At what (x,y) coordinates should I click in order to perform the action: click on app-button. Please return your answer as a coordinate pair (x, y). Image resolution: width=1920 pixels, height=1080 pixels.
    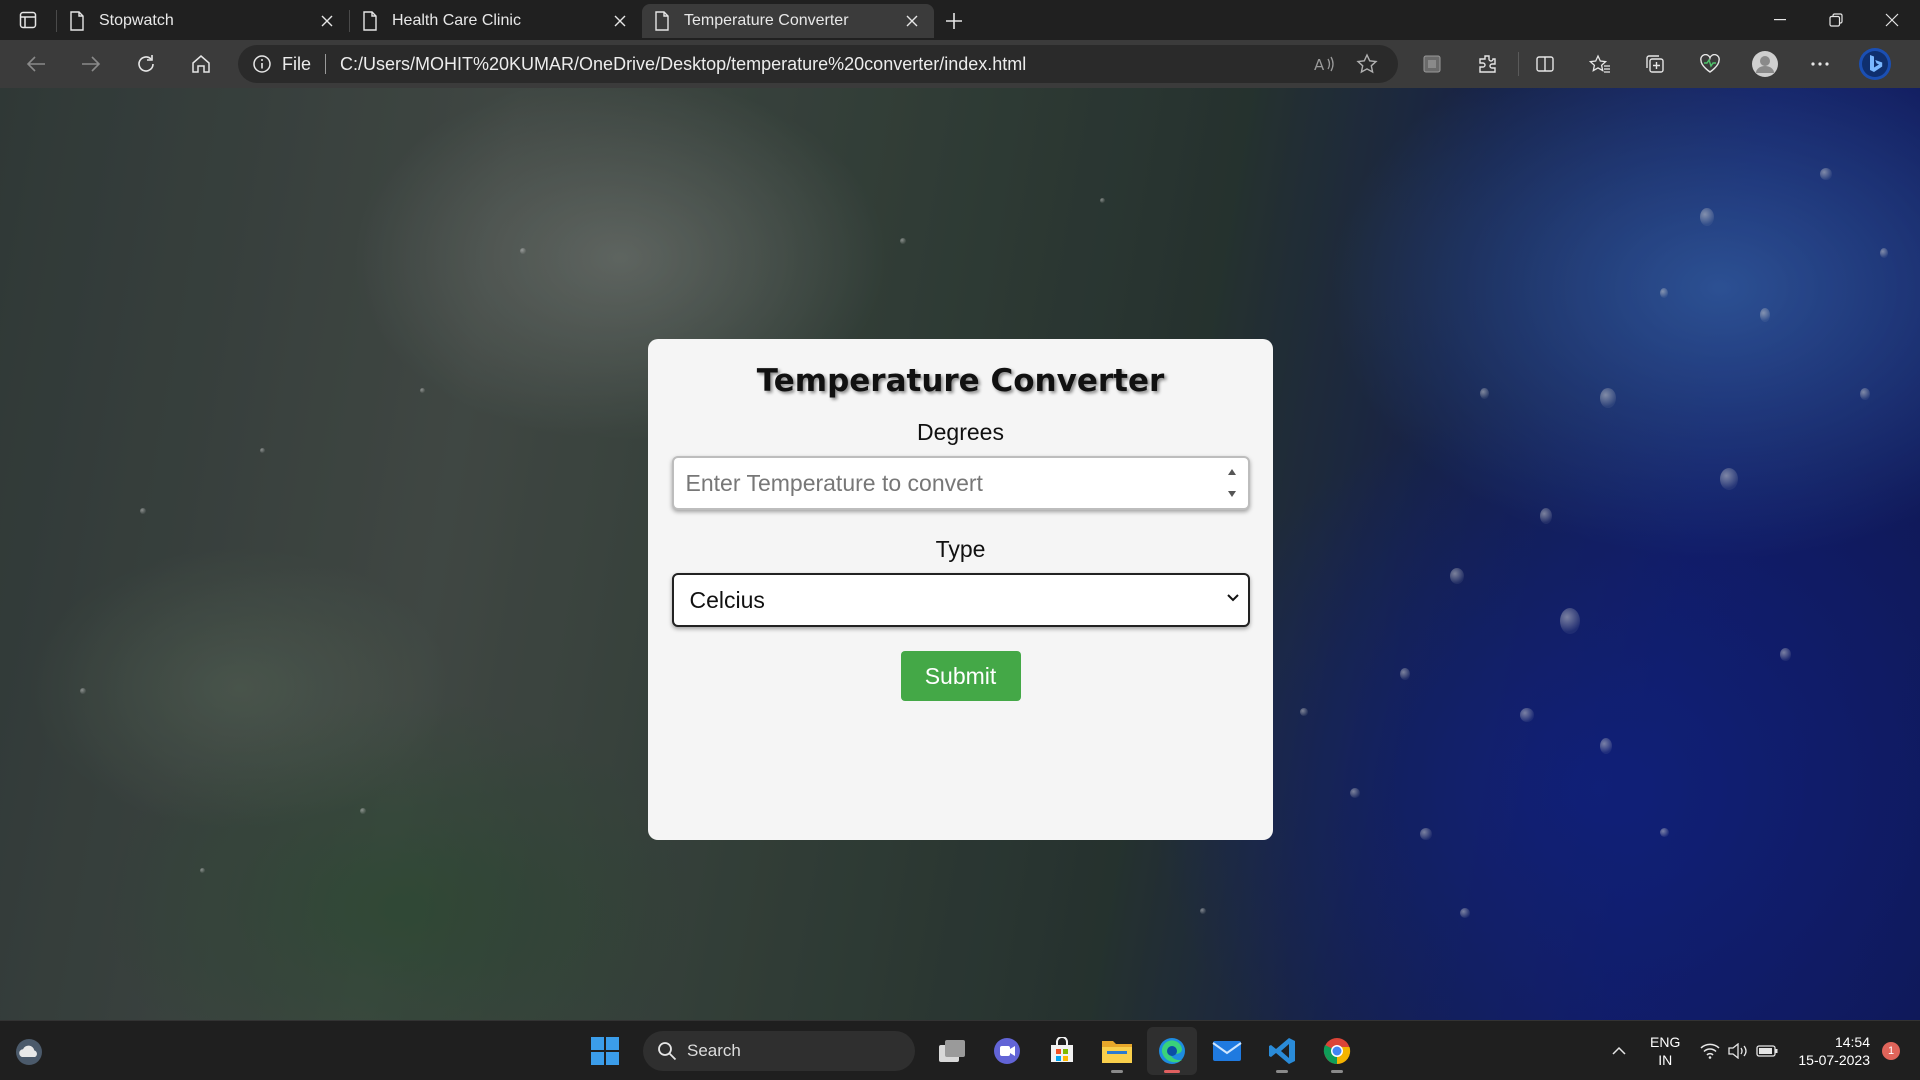
    Looking at the image, I should click on (1432, 64).